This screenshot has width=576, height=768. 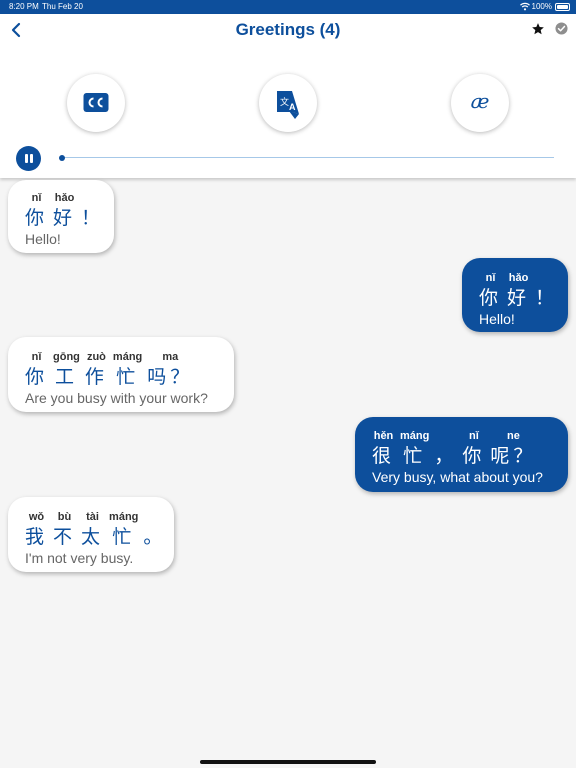 I want to click on home-indicator, so click(x=288, y=762).